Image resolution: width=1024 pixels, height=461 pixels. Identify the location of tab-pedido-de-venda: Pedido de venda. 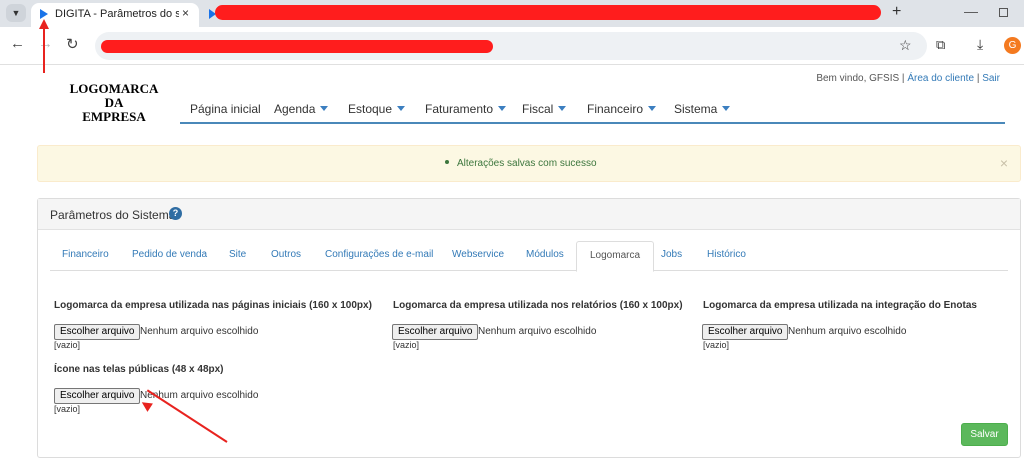
(169, 254).